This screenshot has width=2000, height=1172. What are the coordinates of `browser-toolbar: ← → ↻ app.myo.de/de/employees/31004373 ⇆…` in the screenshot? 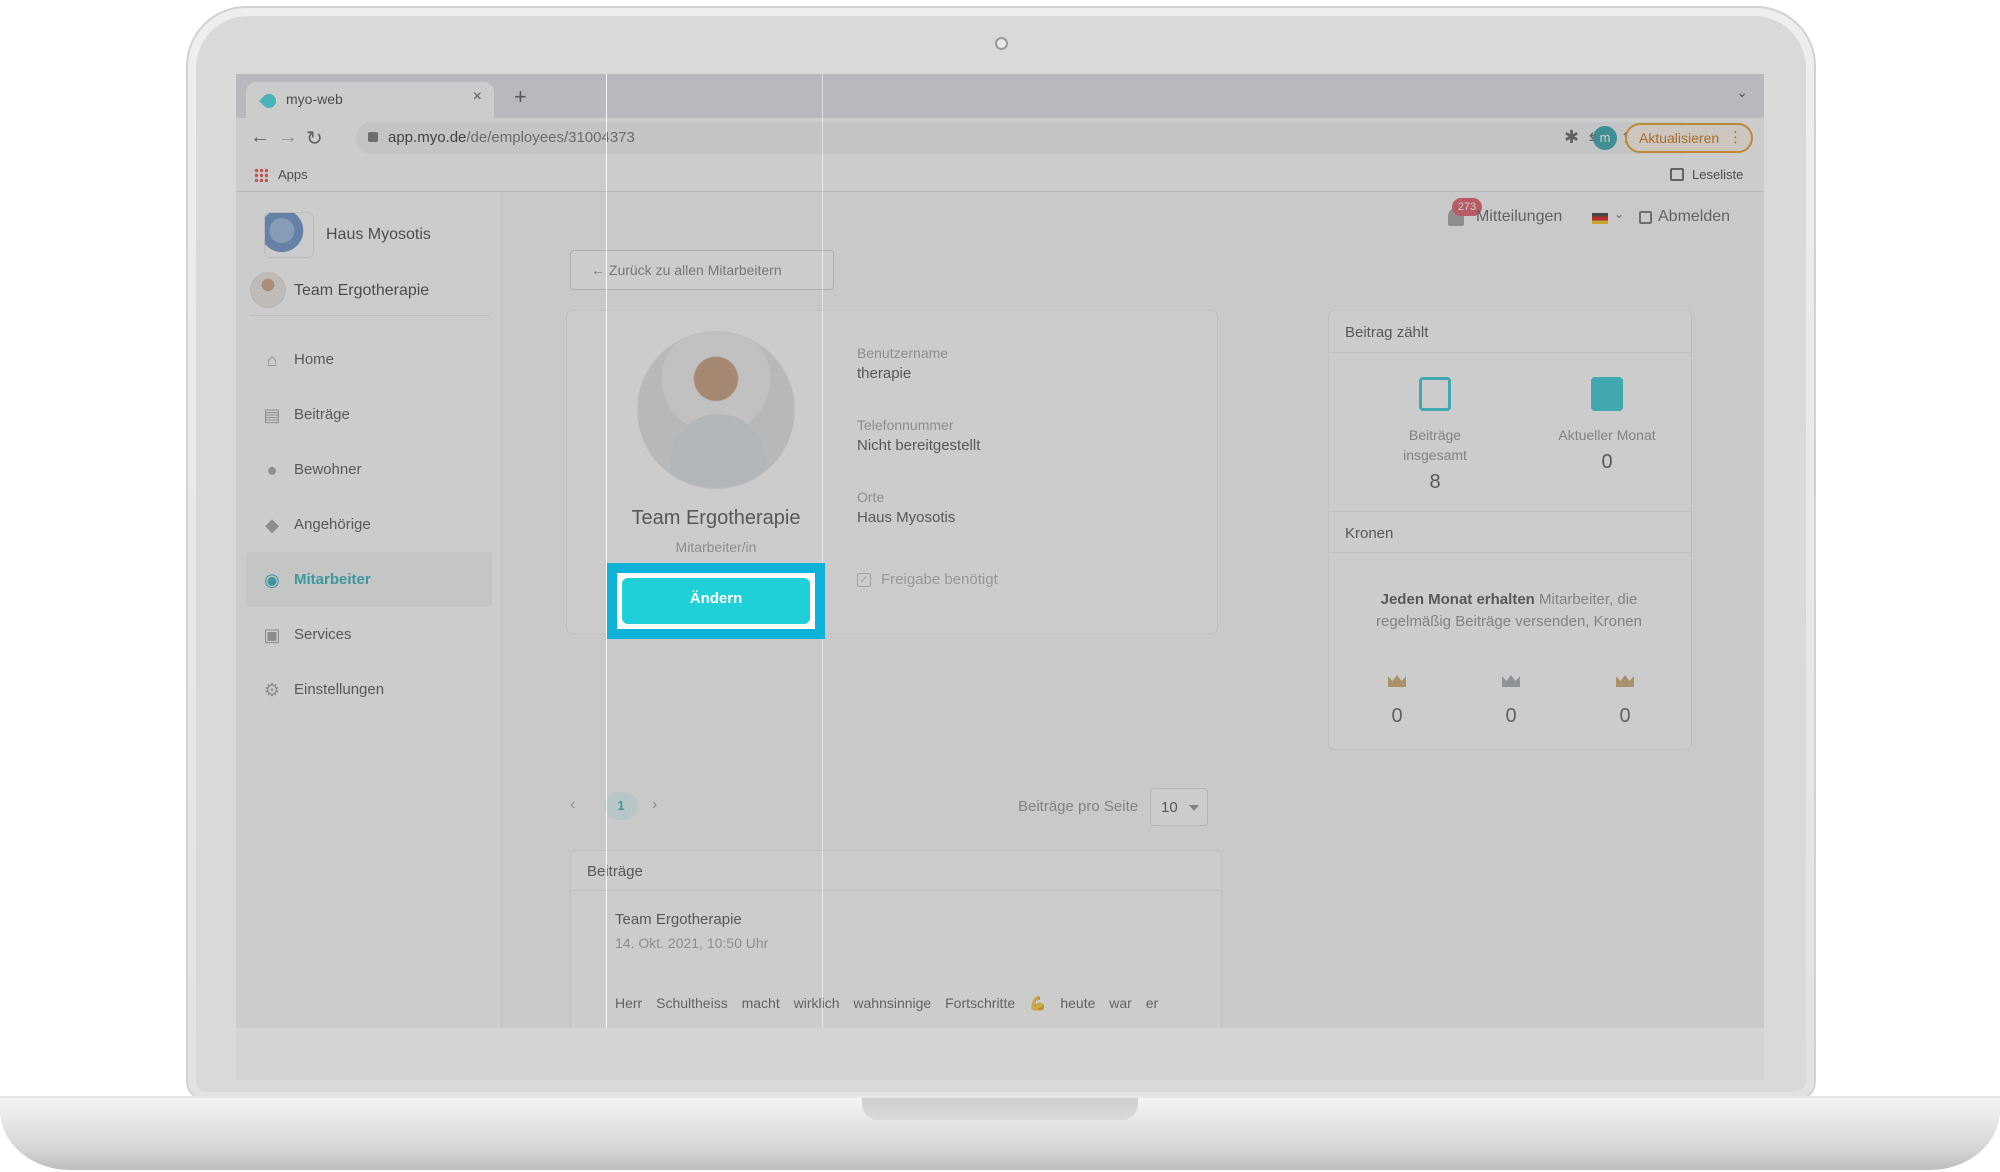 It's located at (1000, 138).